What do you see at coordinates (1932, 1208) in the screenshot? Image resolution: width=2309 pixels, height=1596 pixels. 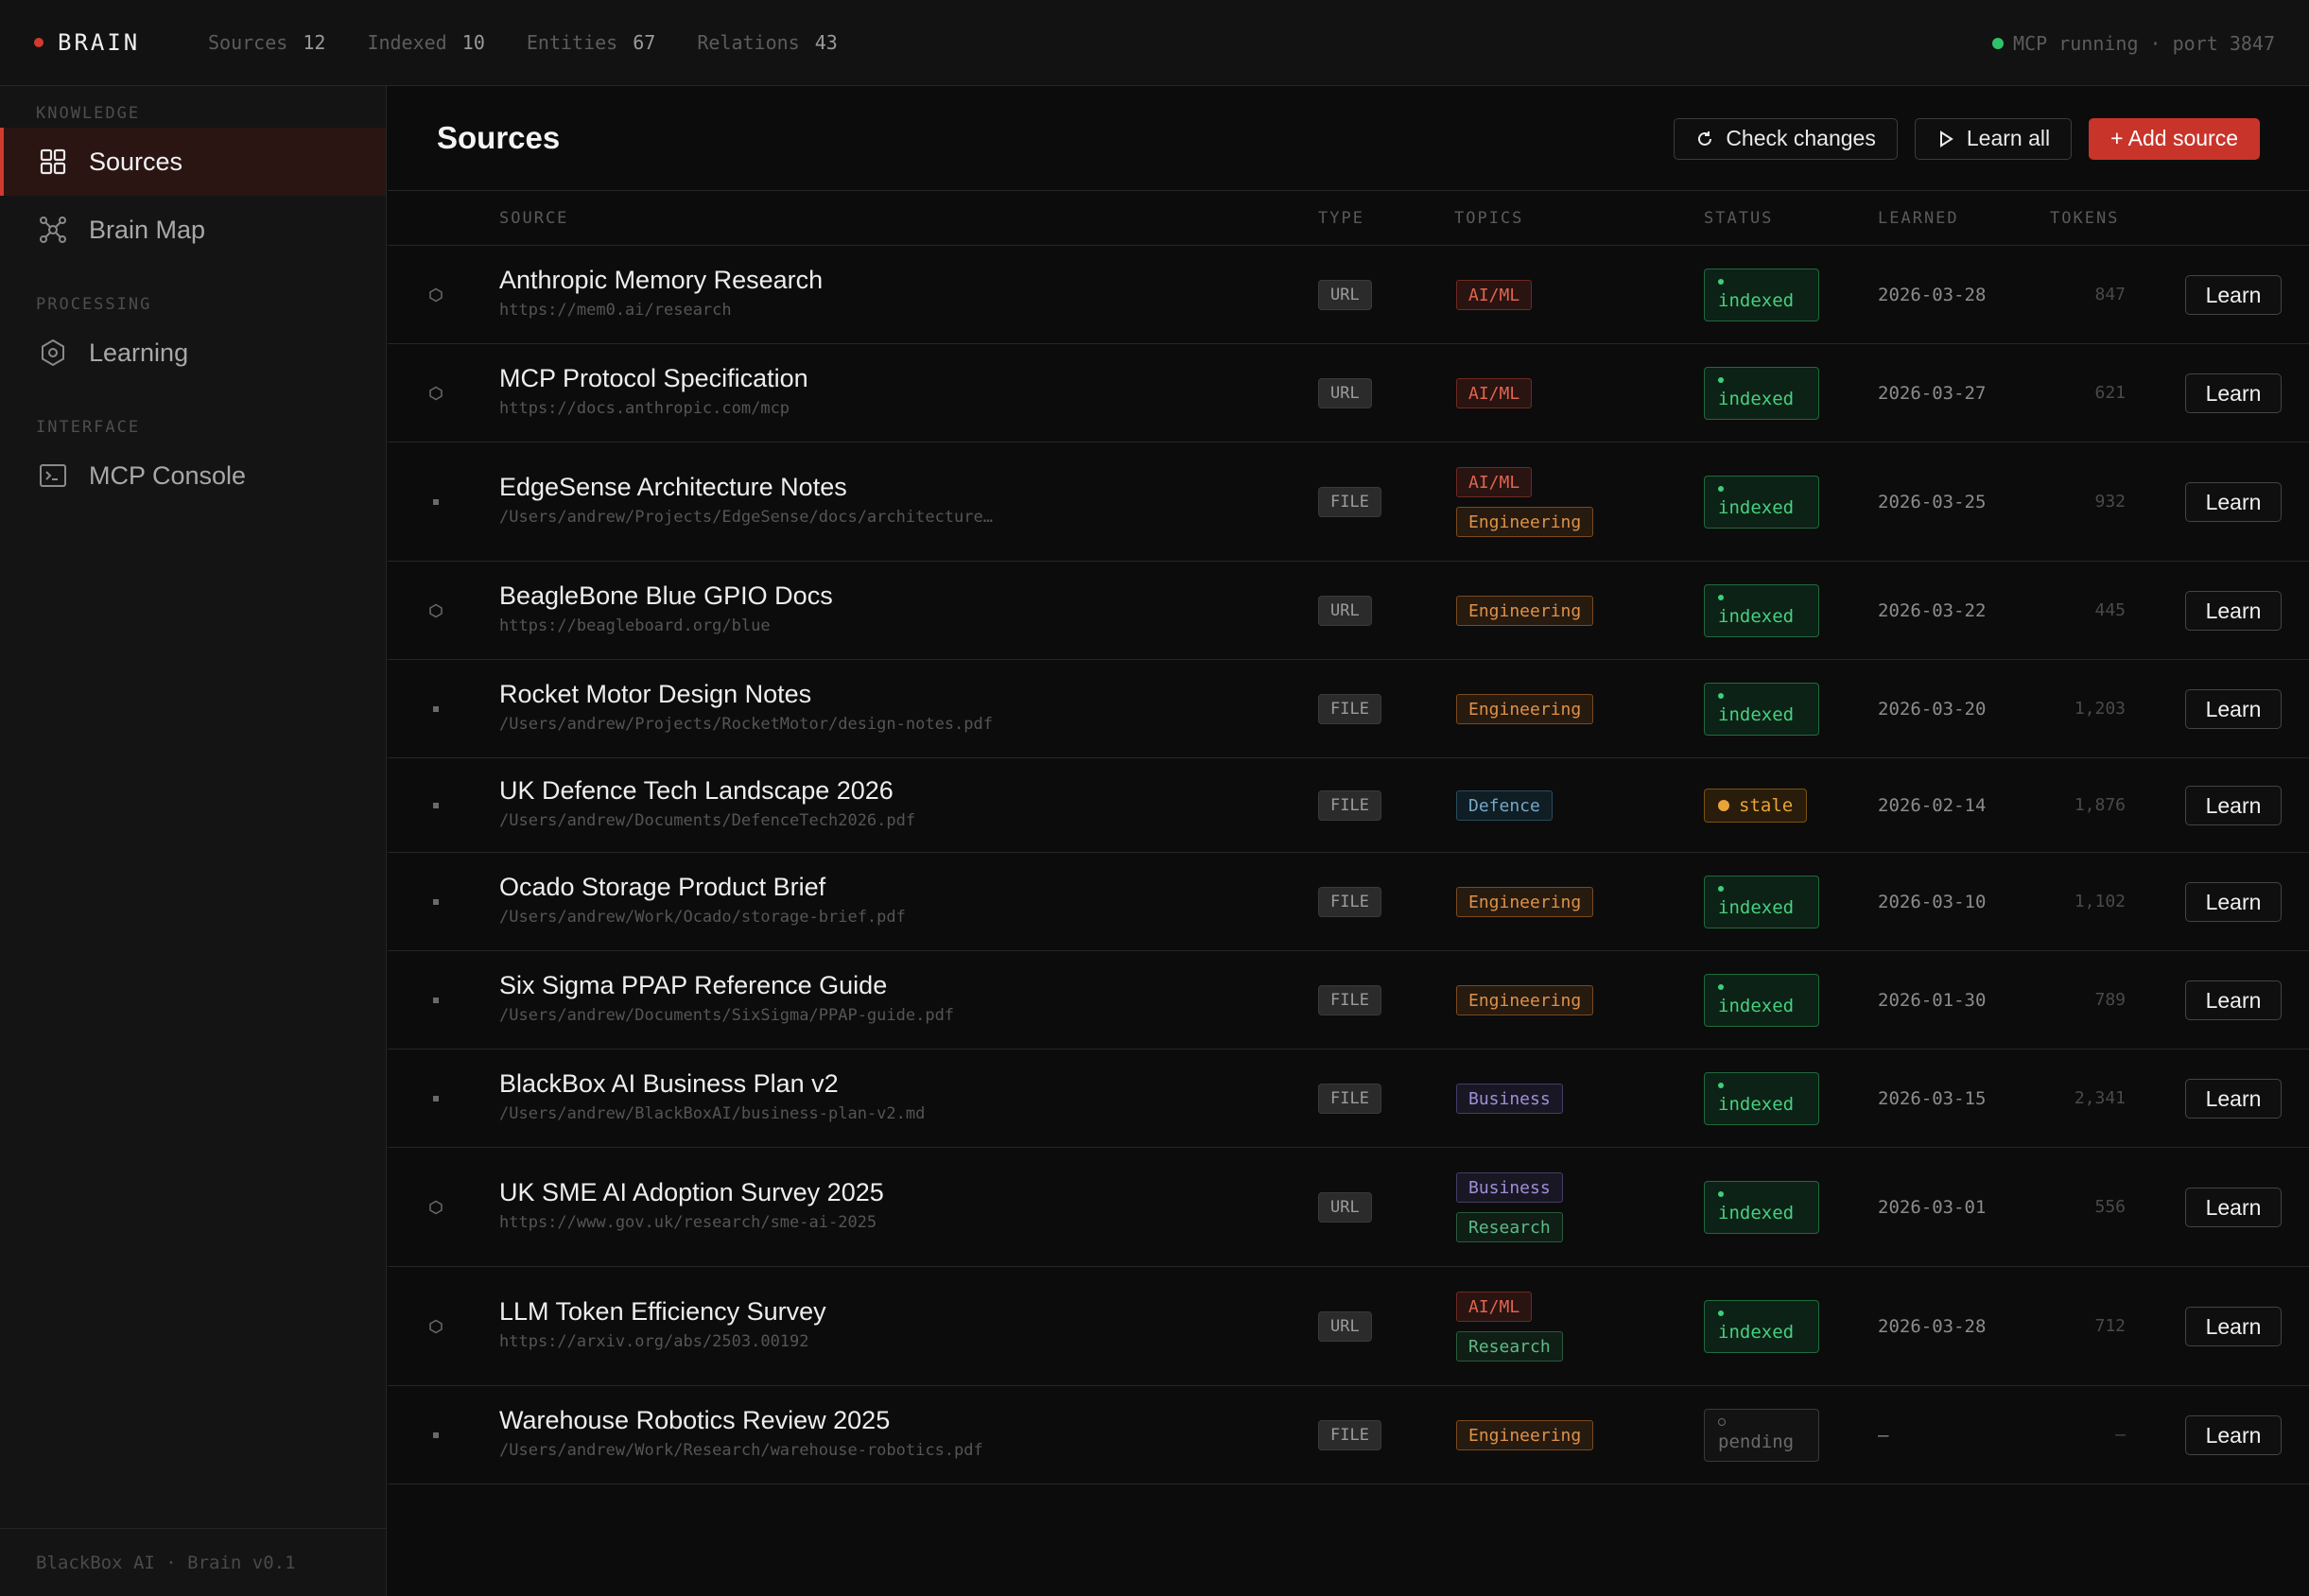 I see `learned-date: 2026-03-01` at bounding box center [1932, 1208].